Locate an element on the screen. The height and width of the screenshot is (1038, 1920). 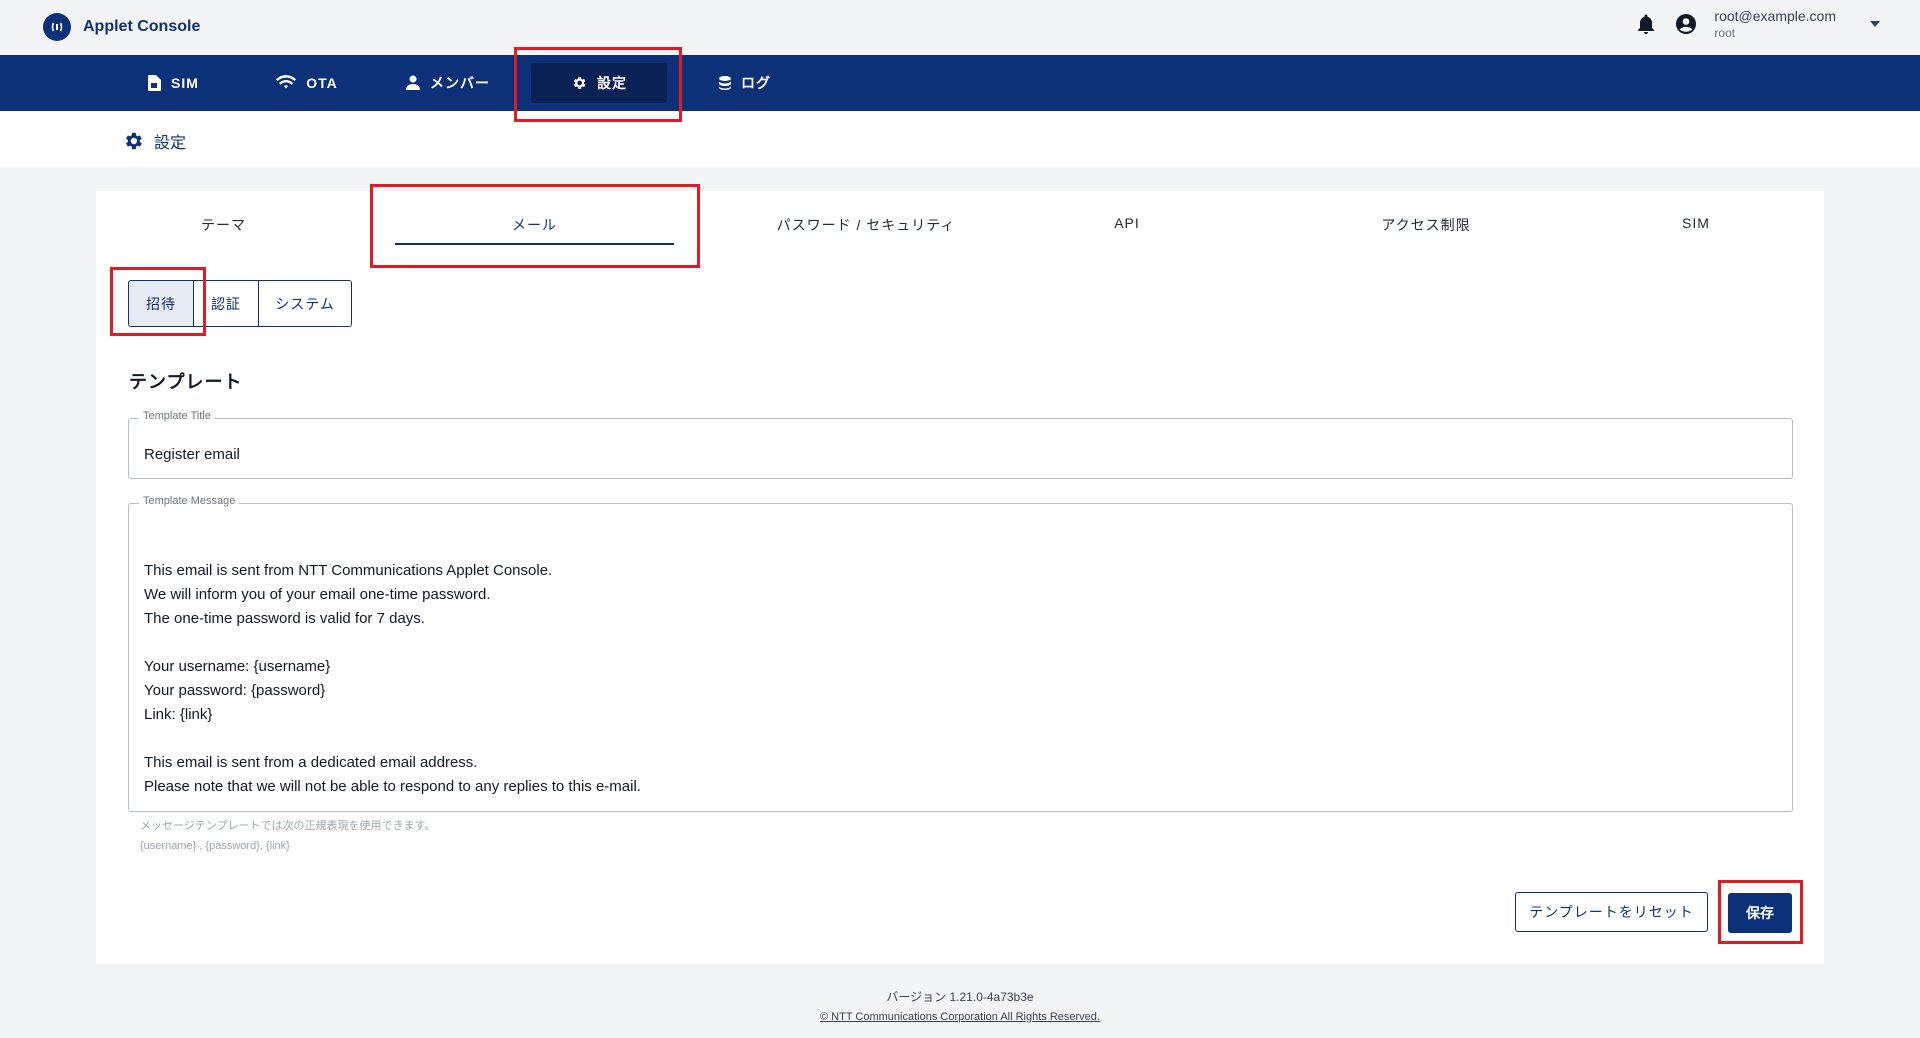
nav-item-sim: SIM is located at coordinates (173, 83).